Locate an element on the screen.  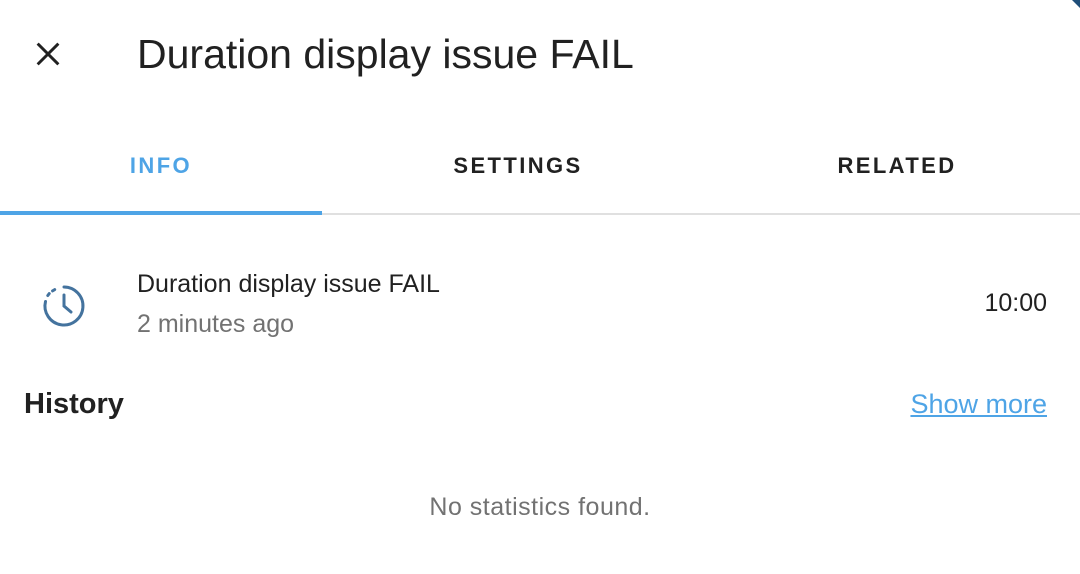
empty-history-message: No statistics found. is located at coordinates (540, 507).